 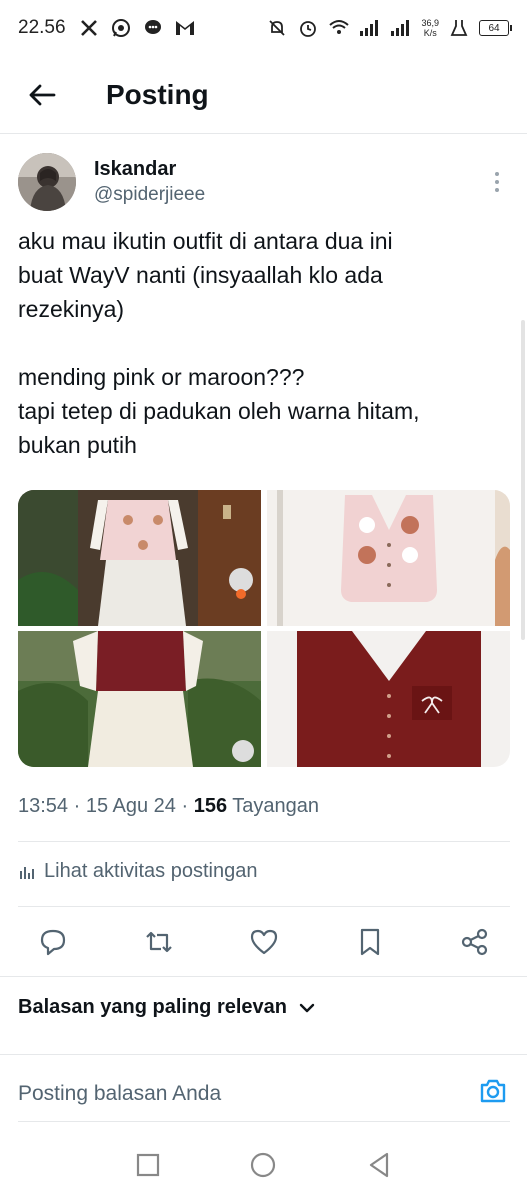 I want to click on flask-icon, so click(x=459, y=28).